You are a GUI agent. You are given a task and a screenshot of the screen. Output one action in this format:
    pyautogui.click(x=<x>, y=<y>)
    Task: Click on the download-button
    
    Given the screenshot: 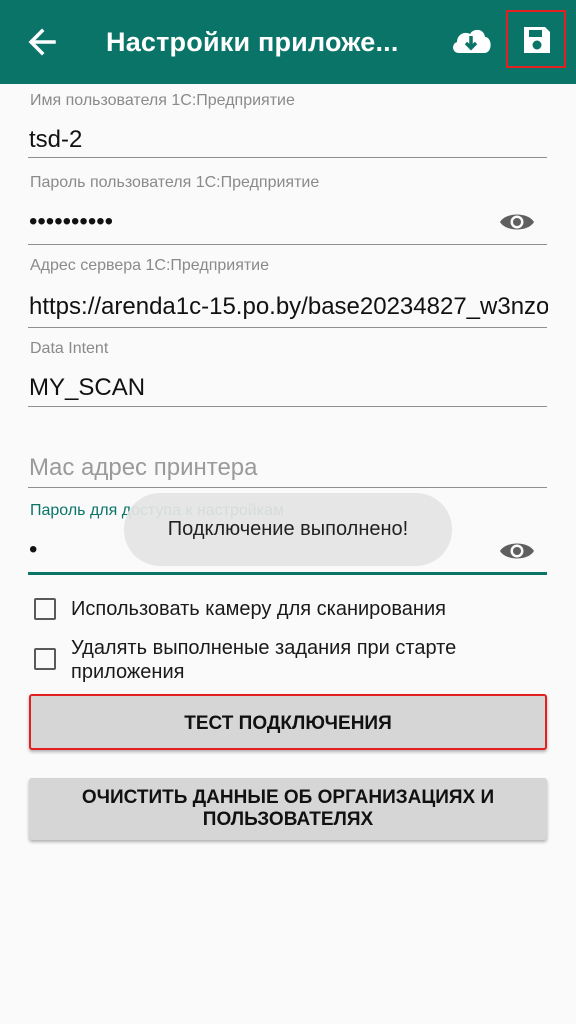 What is the action you would take?
    pyautogui.click(x=471, y=42)
    